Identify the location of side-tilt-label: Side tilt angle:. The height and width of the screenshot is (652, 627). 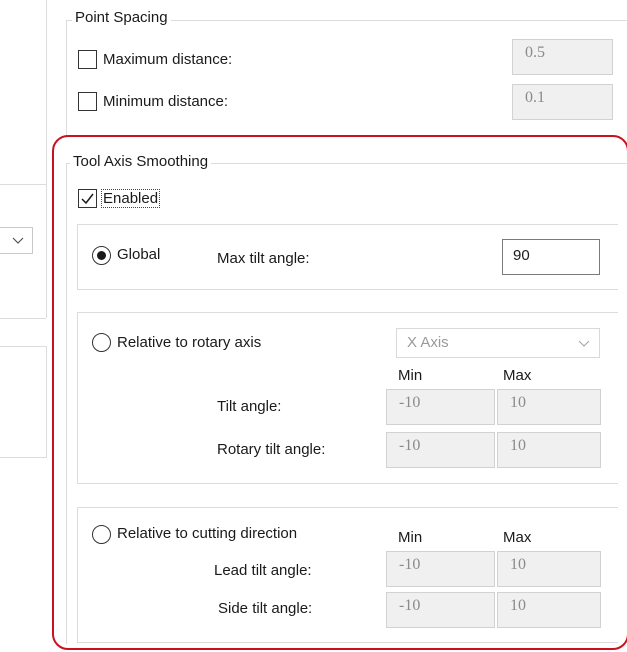
(265, 608).